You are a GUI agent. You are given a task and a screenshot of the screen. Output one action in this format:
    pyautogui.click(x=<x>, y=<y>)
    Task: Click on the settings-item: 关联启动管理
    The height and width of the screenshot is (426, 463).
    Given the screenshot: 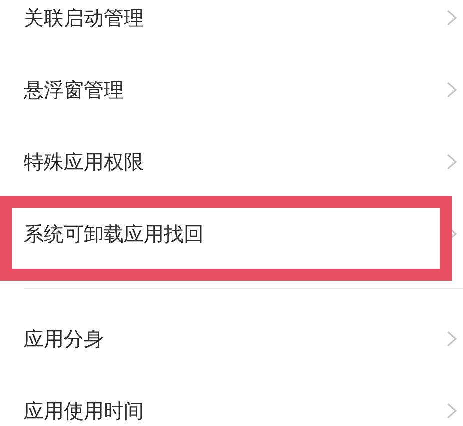 What is the action you would take?
    pyautogui.click(x=243, y=27)
    